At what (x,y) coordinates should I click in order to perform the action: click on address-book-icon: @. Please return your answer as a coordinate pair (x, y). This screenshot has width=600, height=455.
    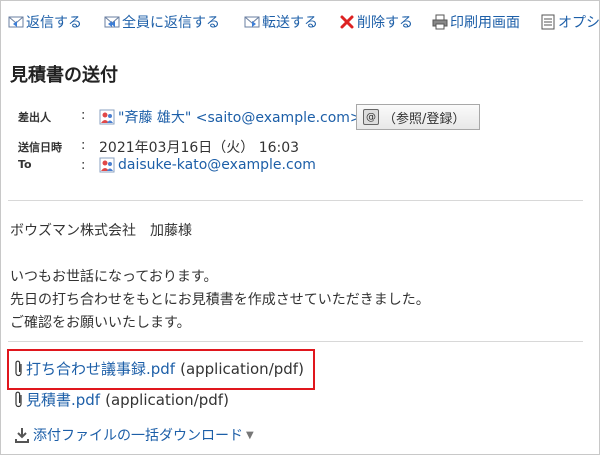
    Looking at the image, I should click on (371, 117).